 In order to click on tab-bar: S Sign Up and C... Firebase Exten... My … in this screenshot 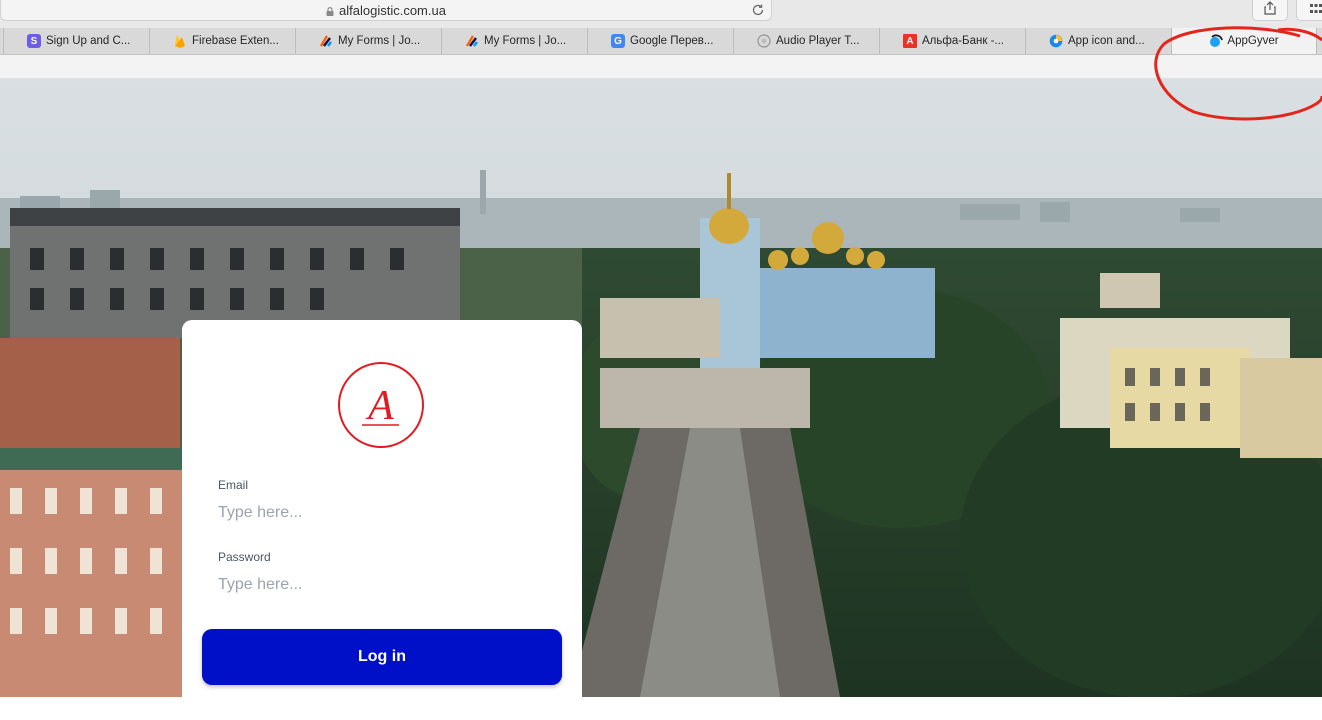, I will do `click(661, 41)`.